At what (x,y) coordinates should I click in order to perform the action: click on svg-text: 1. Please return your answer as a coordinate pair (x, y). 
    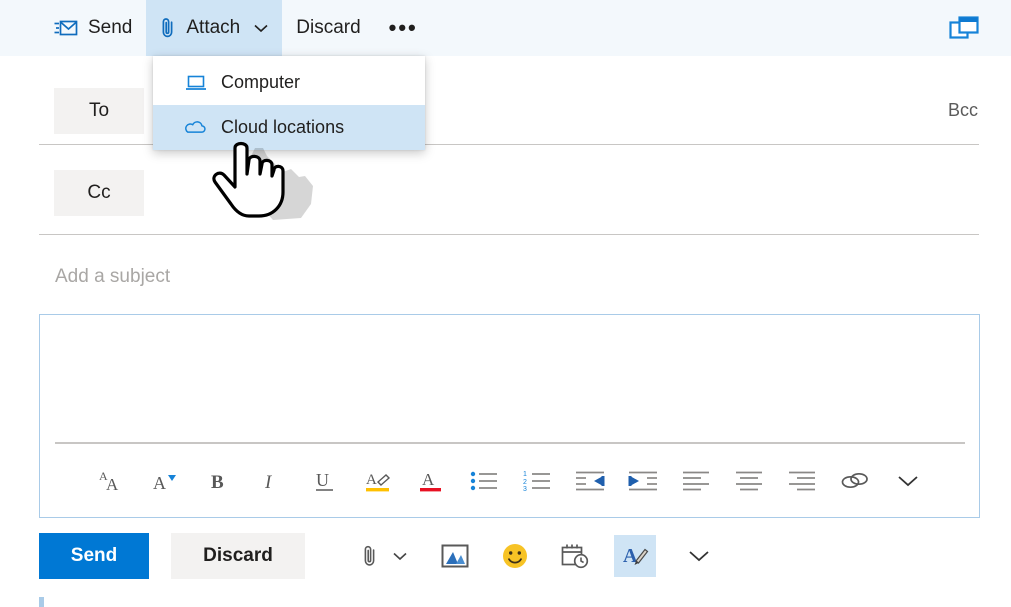
    Looking at the image, I should click on (525, 474).